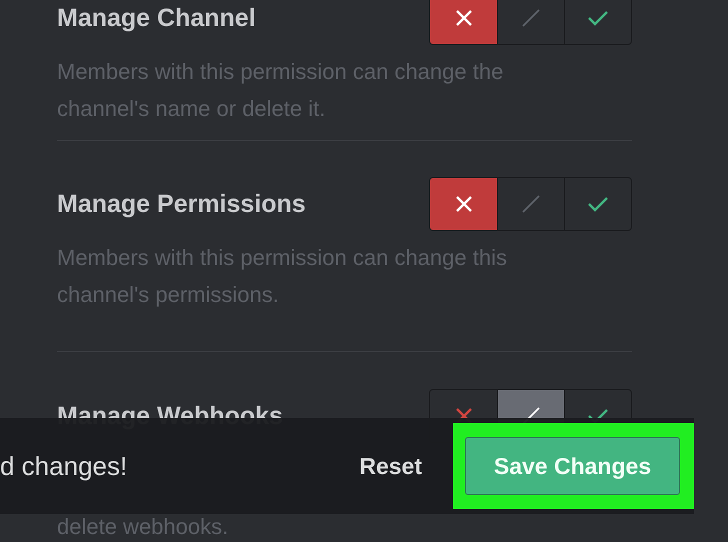  I want to click on unsaved-message: d changes!, so click(64, 466).